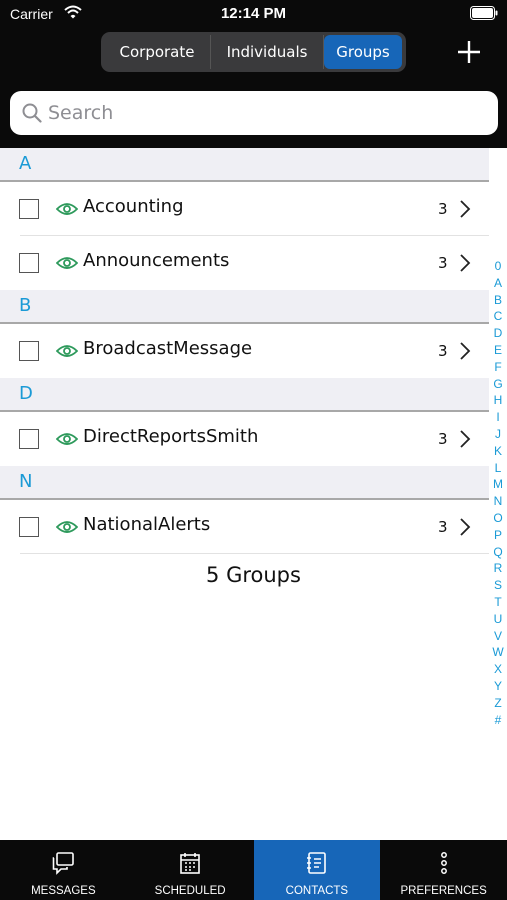 This screenshot has width=507, height=900. What do you see at coordinates (497, 384) in the screenshot?
I see `index-letter: G` at bounding box center [497, 384].